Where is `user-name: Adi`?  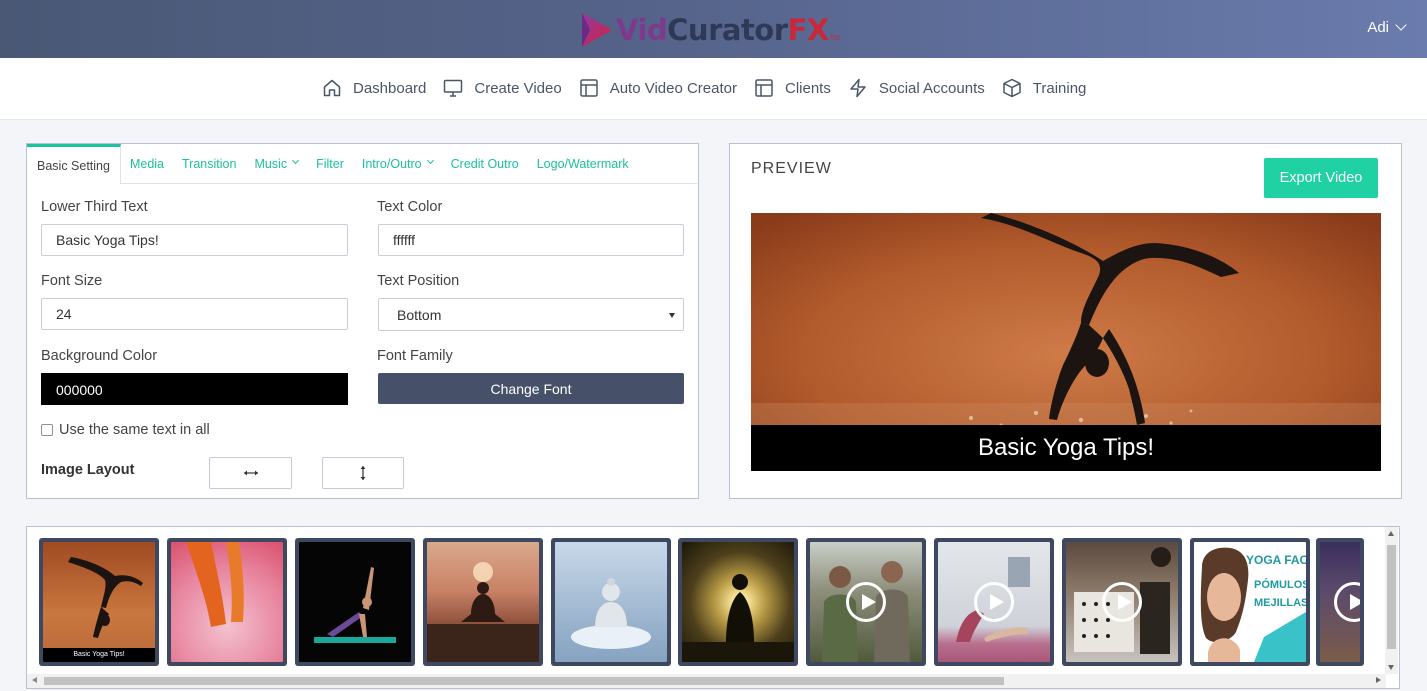
user-name: Adi is located at coordinates (1378, 27).